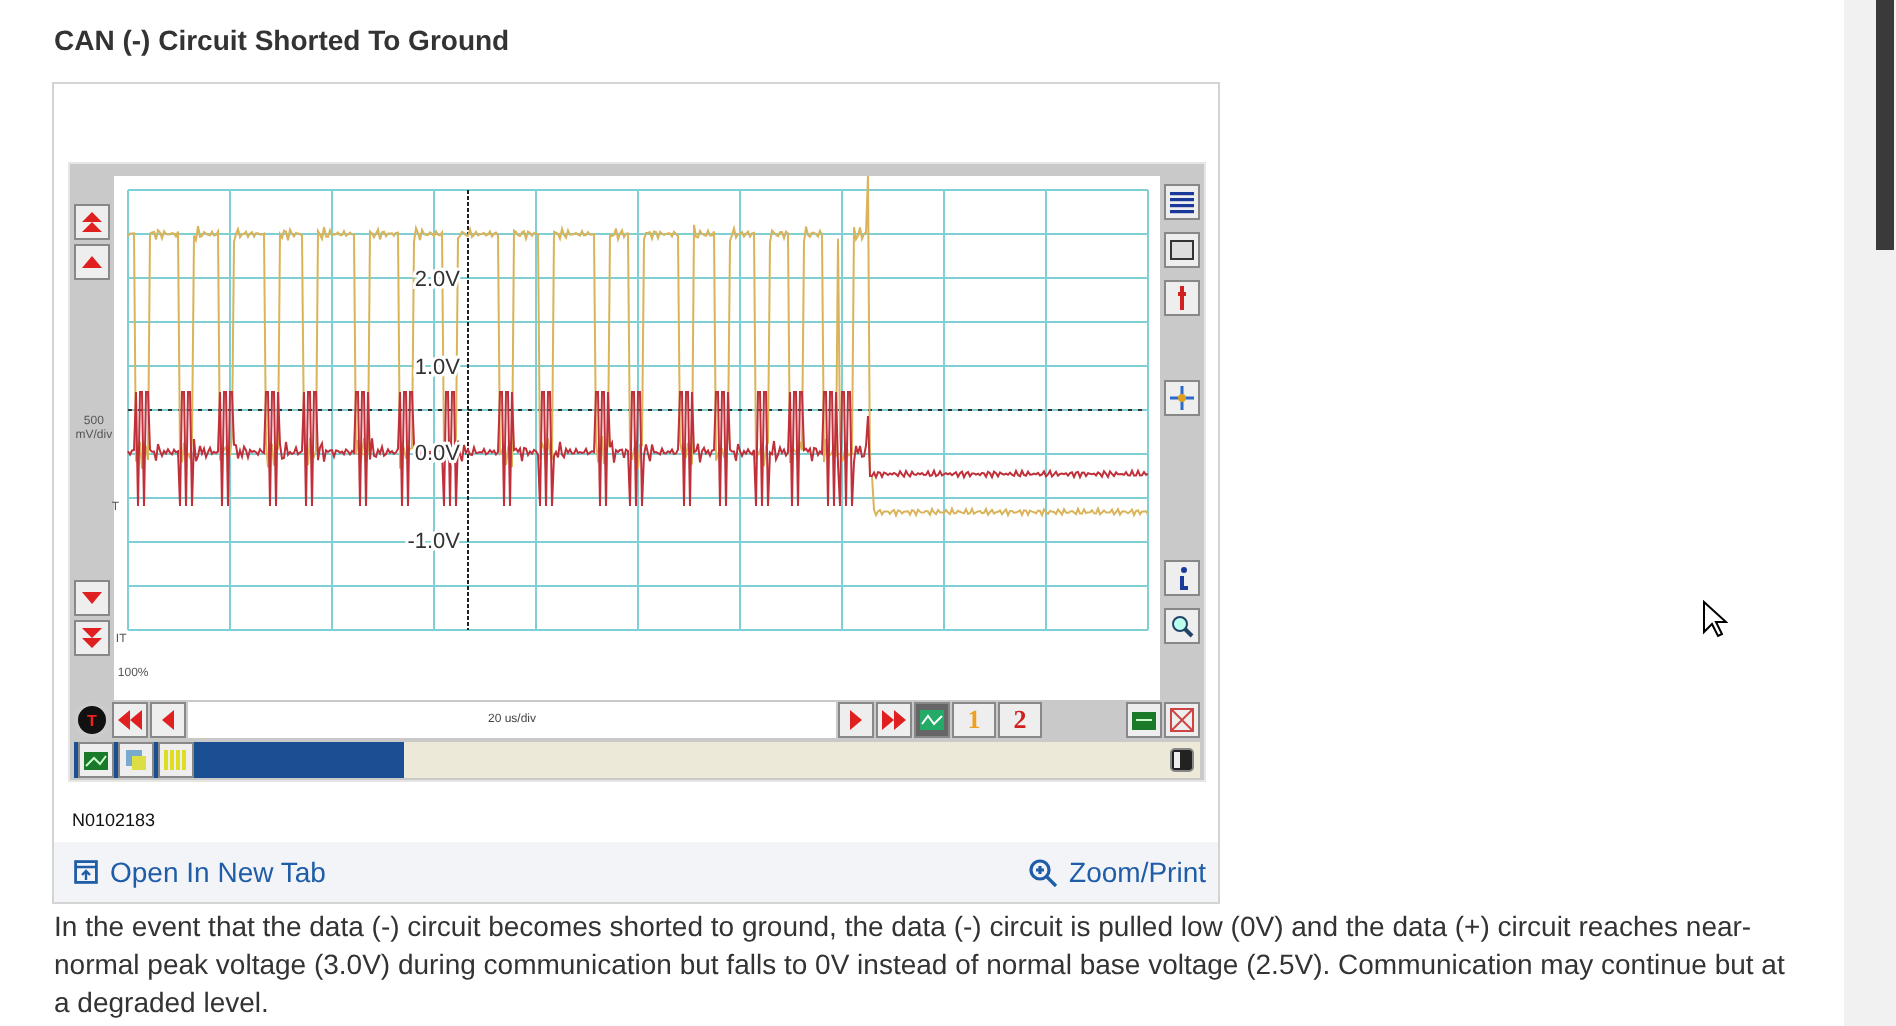 Image resolution: width=1896 pixels, height=1026 pixels. What do you see at coordinates (1182, 202) in the screenshot?
I see `list-icon` at bounding box center [1182, 202].